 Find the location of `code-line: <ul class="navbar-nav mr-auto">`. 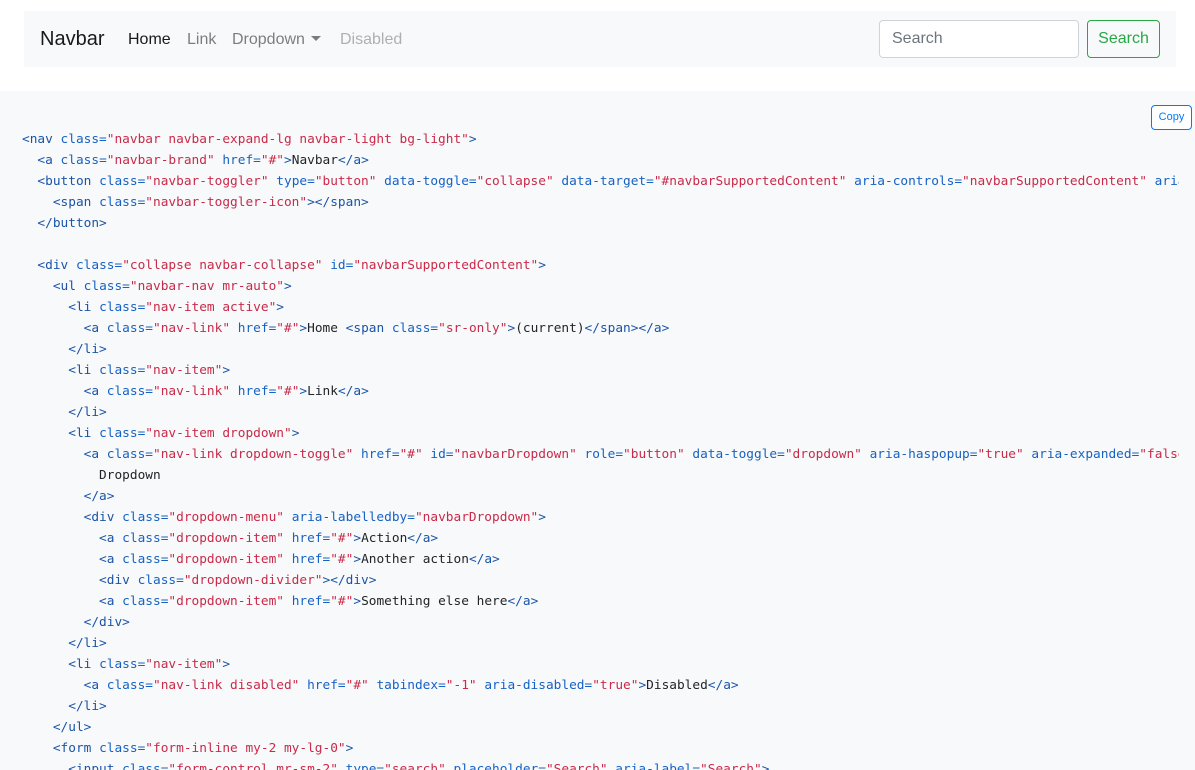

code-line: <ul class="navbar-nav mr-auto"> is located at coordinates (600, 286).